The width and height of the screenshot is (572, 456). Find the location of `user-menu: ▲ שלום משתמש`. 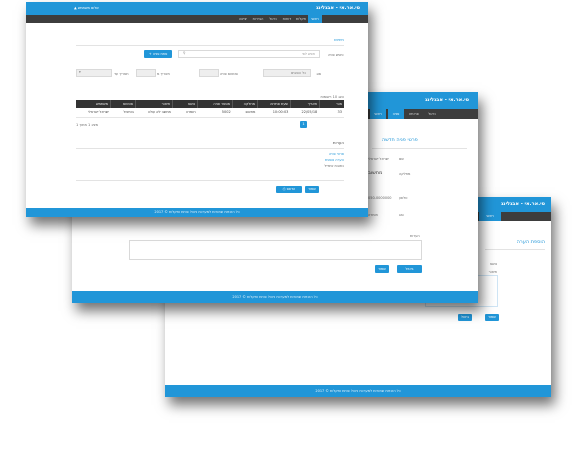

user-menu: ▲ שלום משתמש is located at coordinates (86, 8).